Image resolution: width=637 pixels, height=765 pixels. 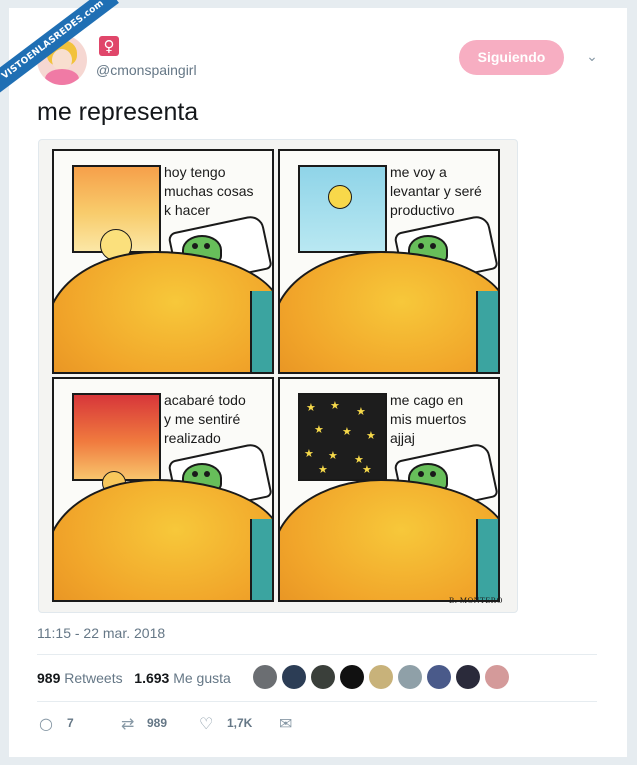 I want to click on female-symbol-icon: ♀, so click(x=109, y=46).